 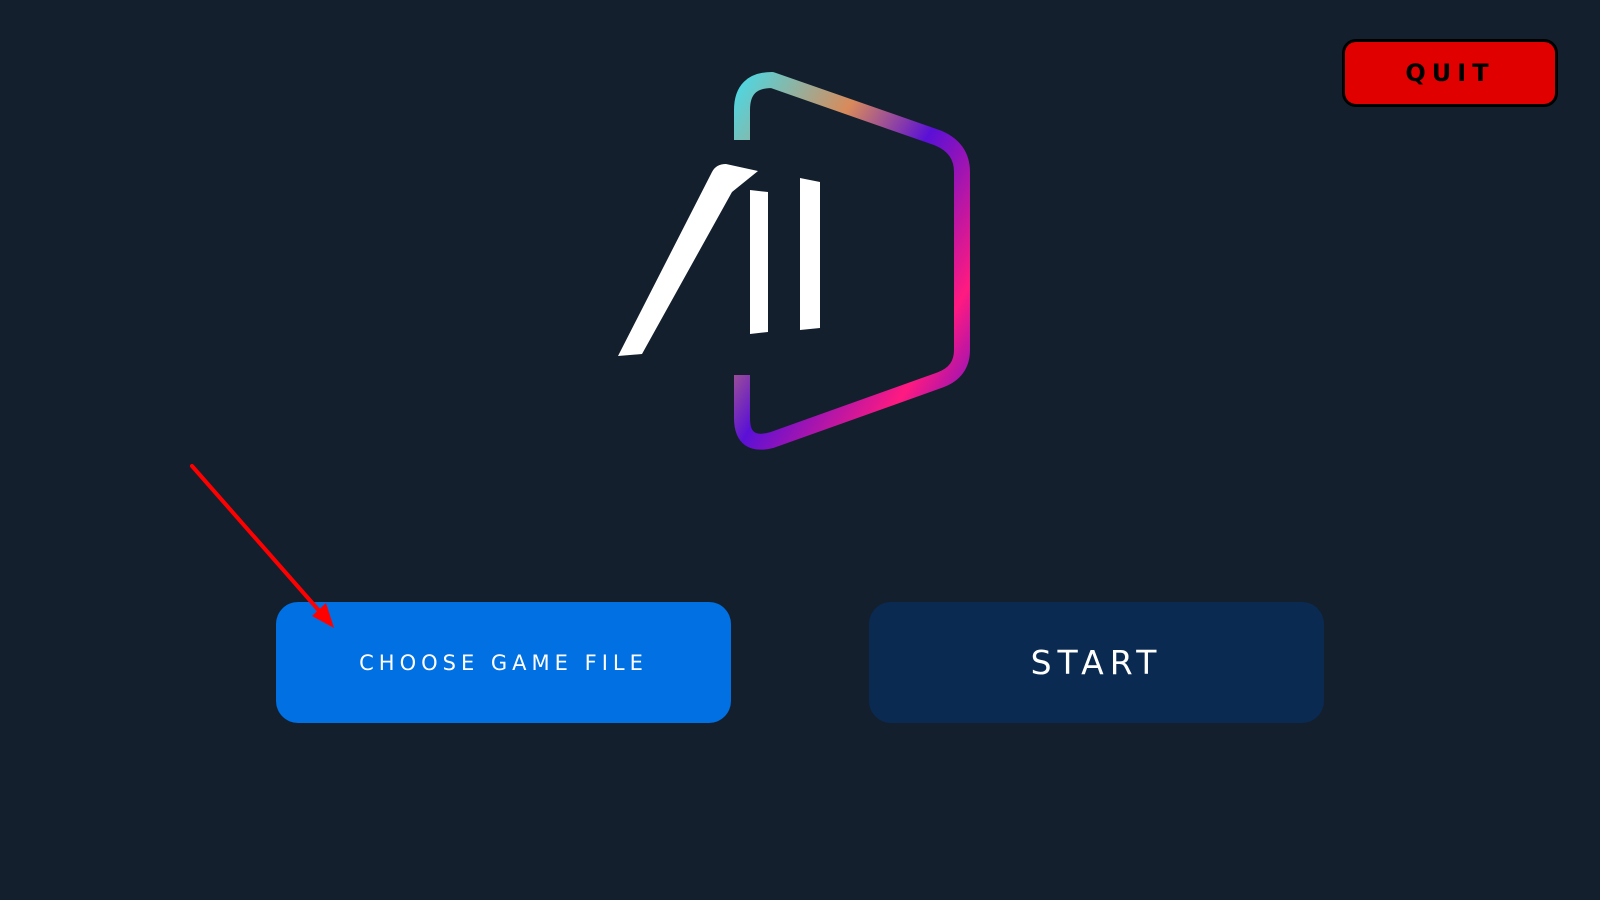 I want to click on choose-game-file-button: CHOOSE GAME FILE, so click(x=503, y=662).